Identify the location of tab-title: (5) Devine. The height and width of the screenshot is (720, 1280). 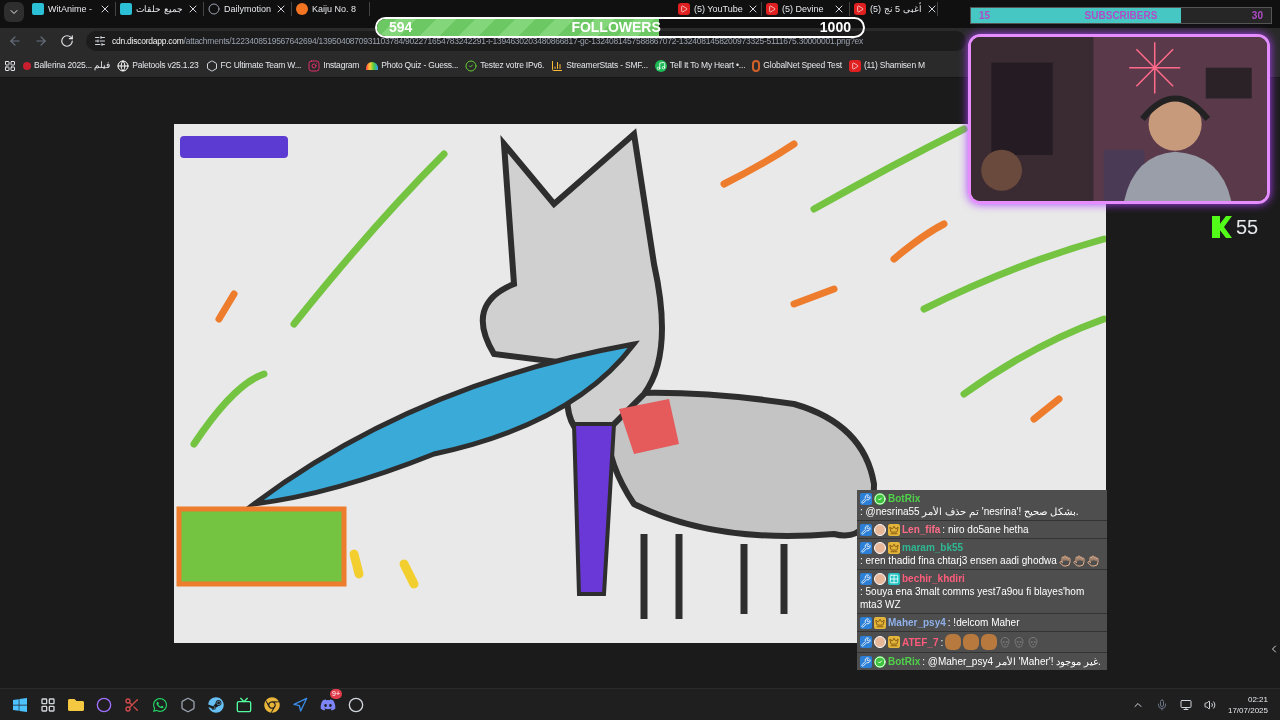
(803, 9).